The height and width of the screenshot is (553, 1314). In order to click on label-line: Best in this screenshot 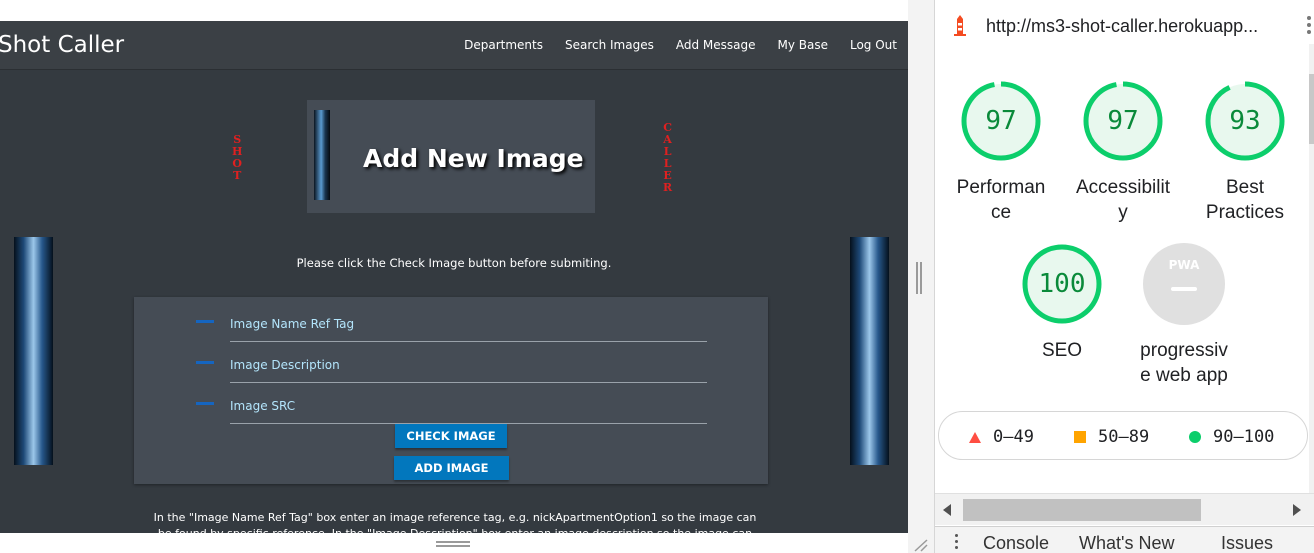, I will do `click(1245, 187)`.